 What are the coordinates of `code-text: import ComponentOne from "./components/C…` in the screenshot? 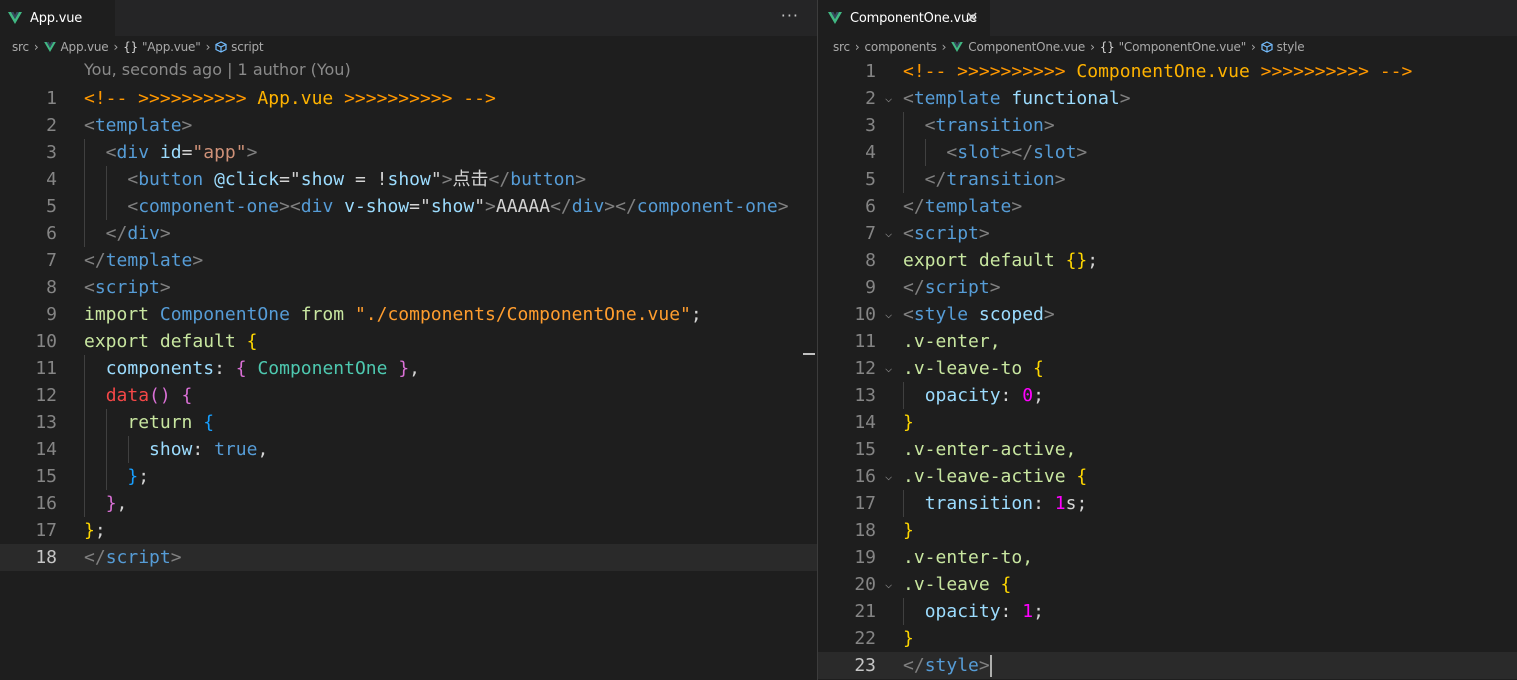 It's located at (393, 314).